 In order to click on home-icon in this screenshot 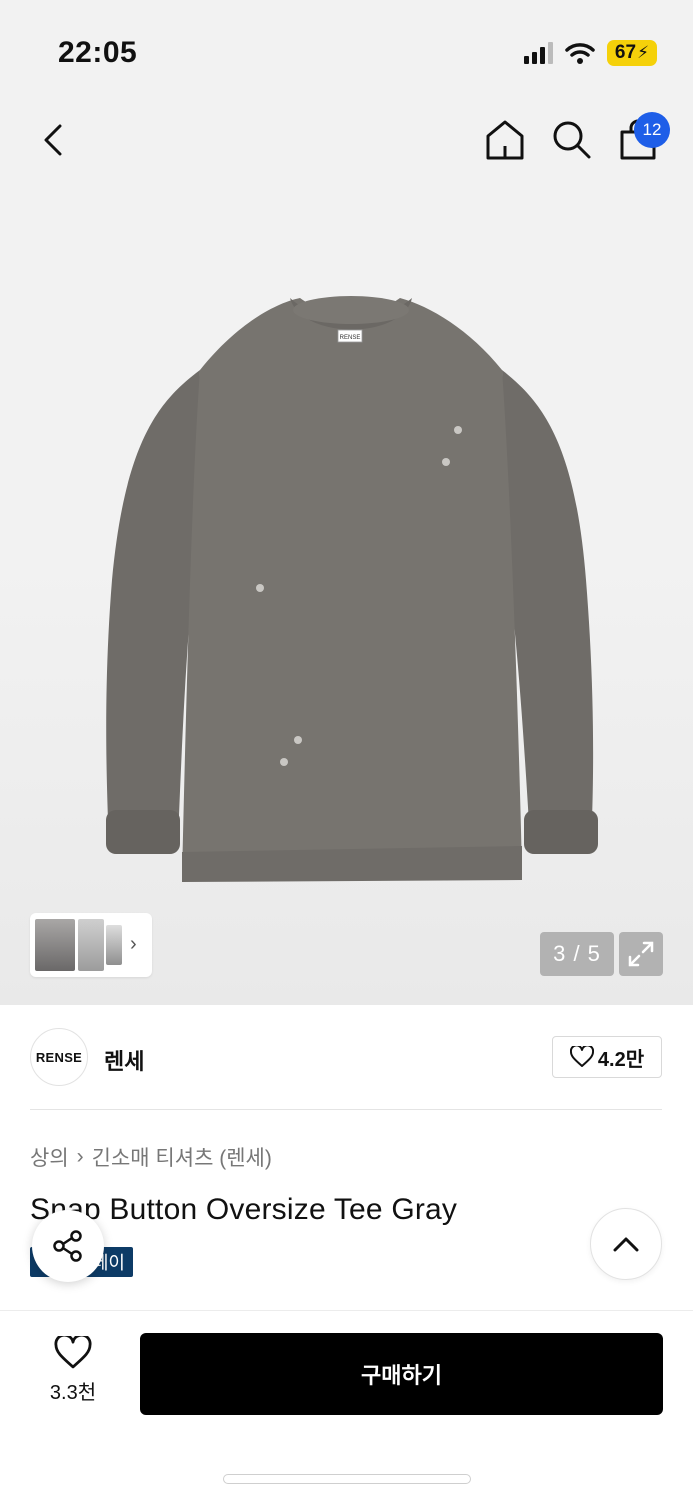, I will do `click(505, 140)`.